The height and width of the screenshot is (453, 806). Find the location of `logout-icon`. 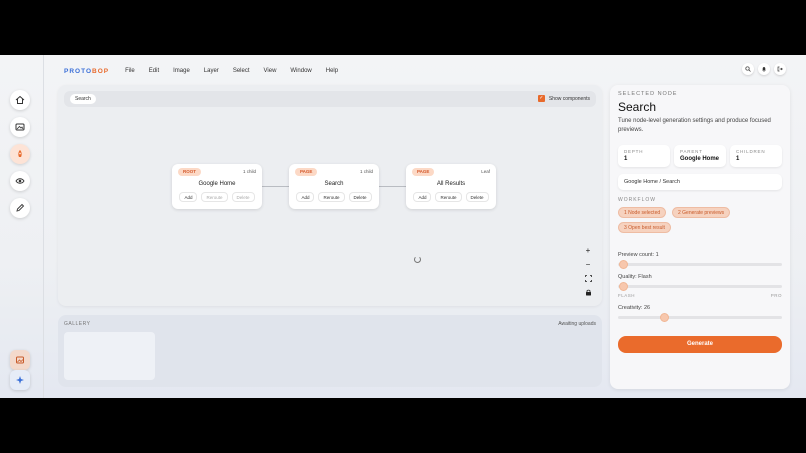

logout-icon is located at coordinates (780, 69).